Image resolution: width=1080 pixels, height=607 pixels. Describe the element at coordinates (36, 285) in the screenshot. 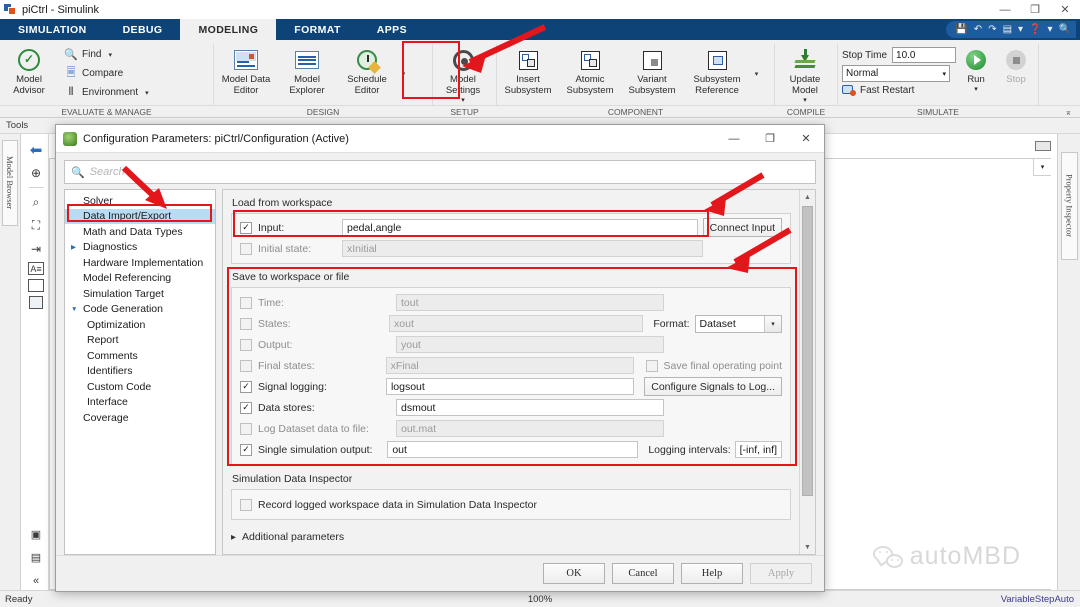

I see `image-icon` at that location.